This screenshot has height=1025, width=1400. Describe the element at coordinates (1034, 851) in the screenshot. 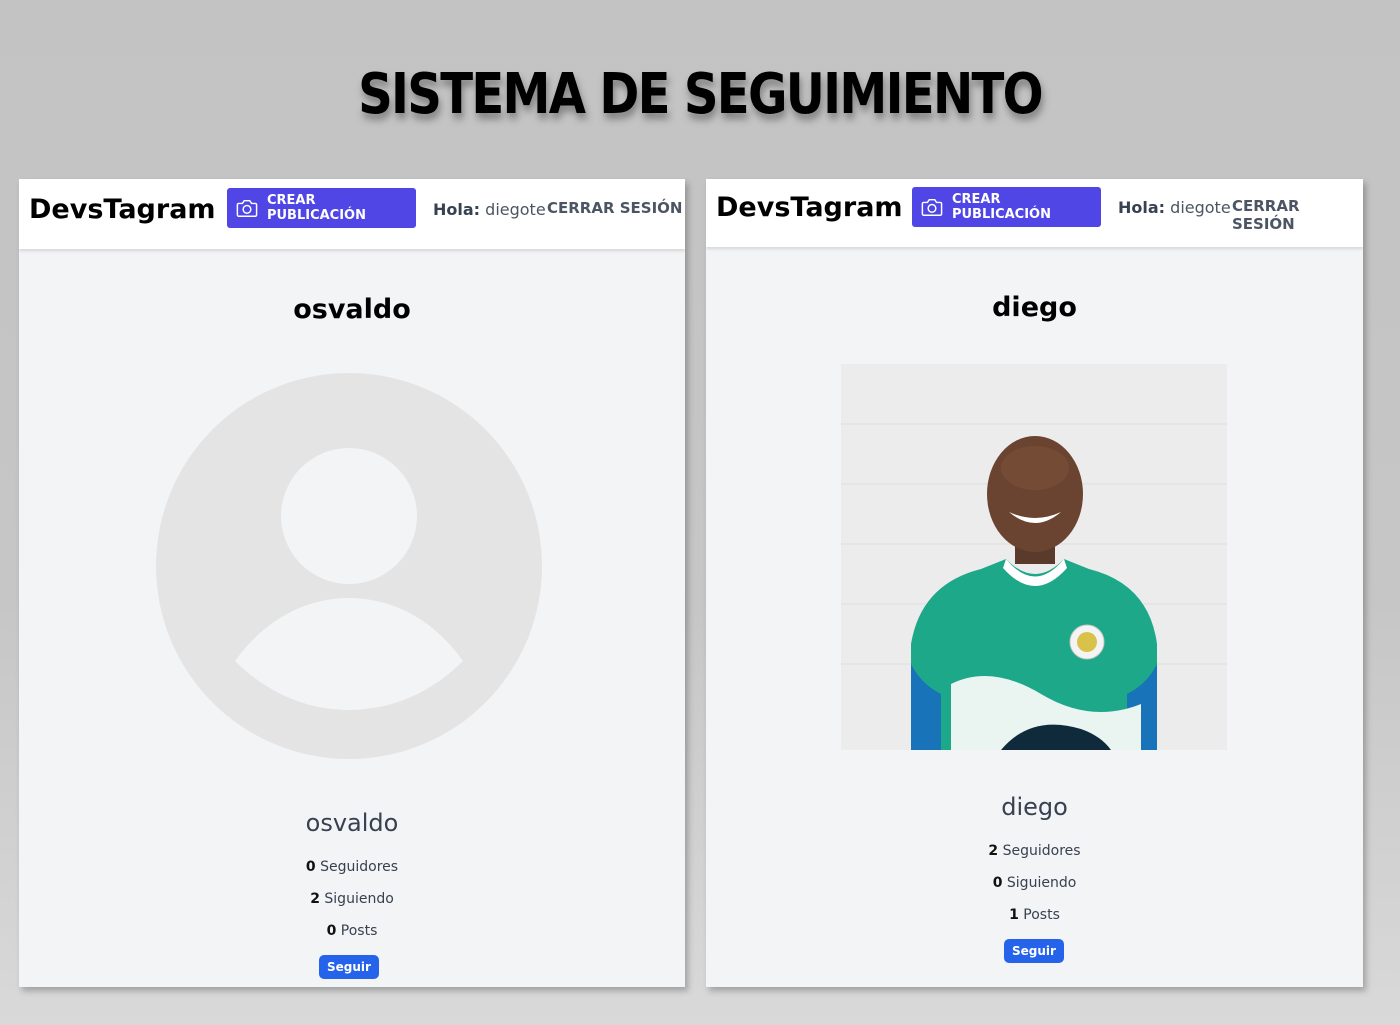

I see `followers-count: 2 Seguidores` at that location.